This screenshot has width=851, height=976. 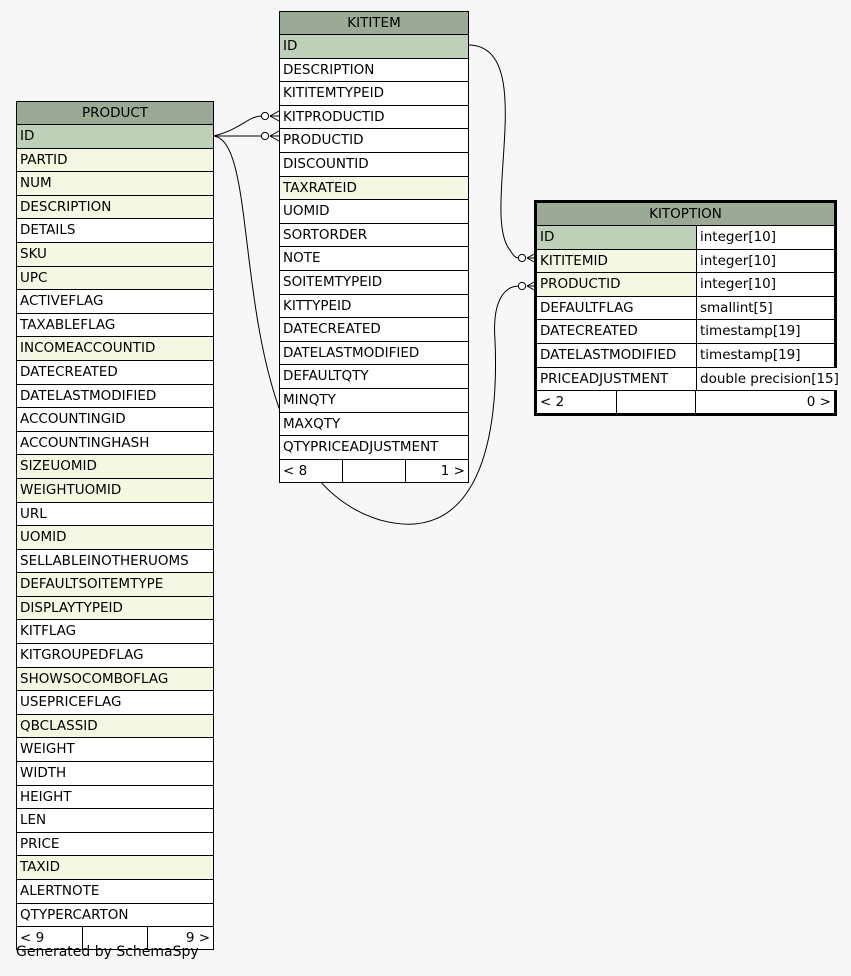 I want to click on column-row: NOTE, so click(x=374, y=259).